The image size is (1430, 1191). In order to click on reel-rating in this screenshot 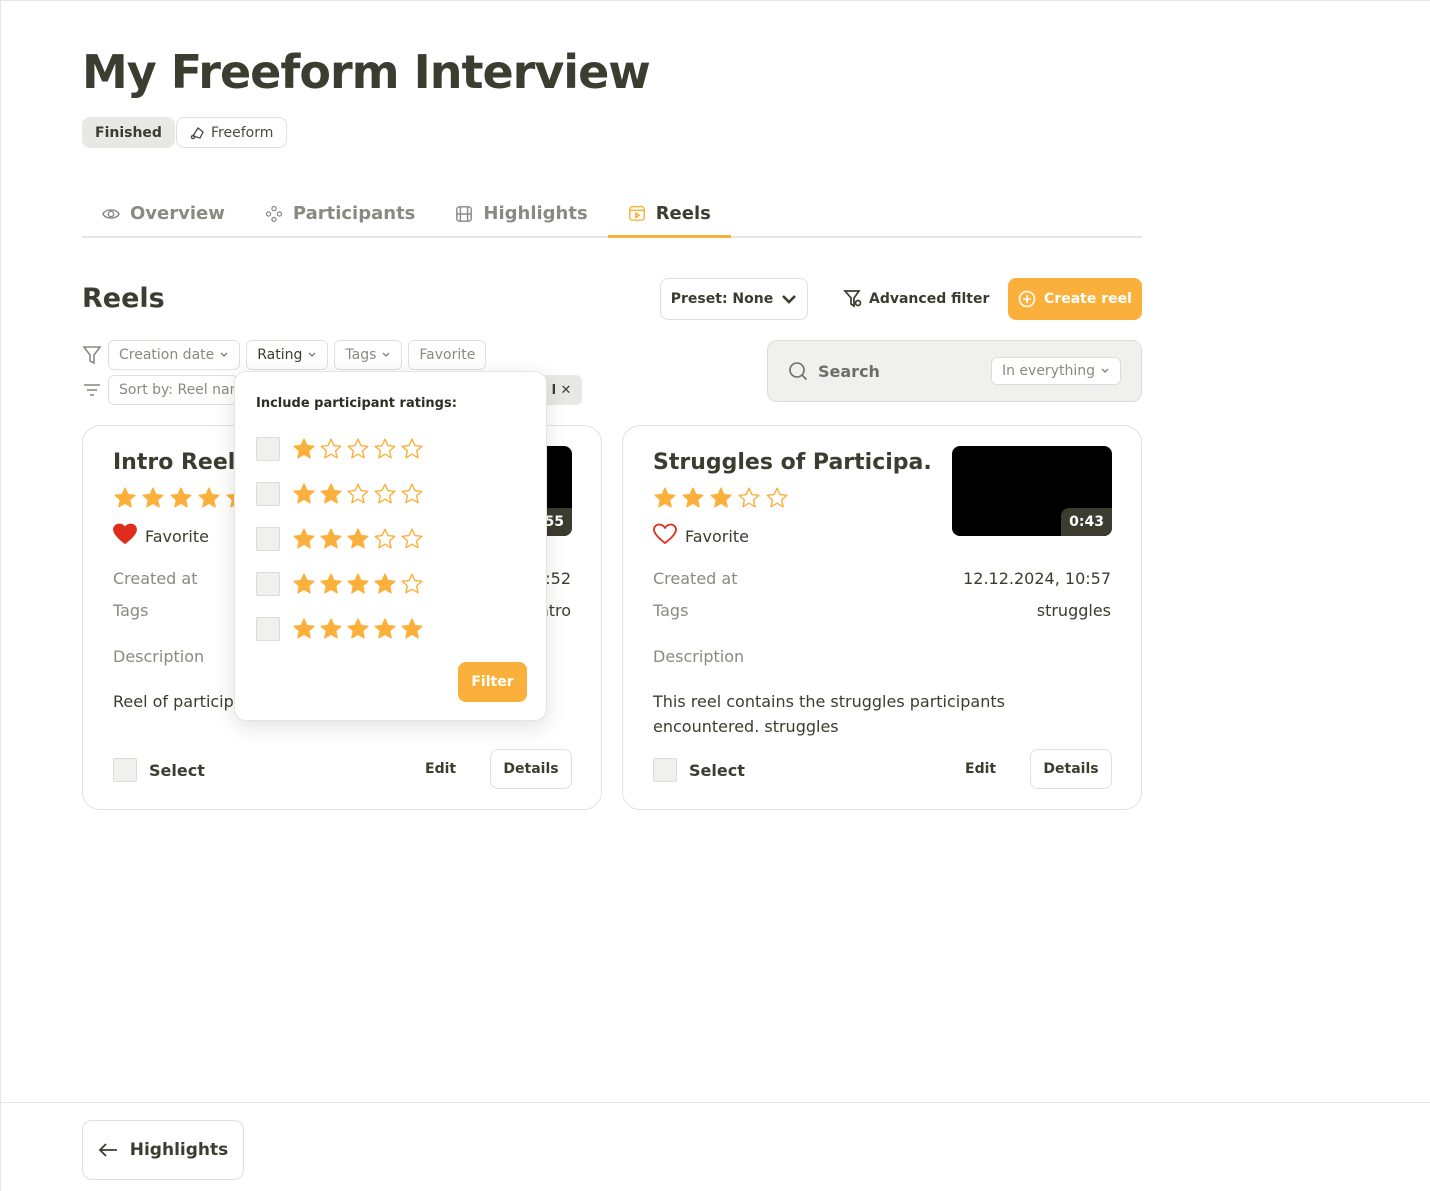, I will do `click(181, 498)`.